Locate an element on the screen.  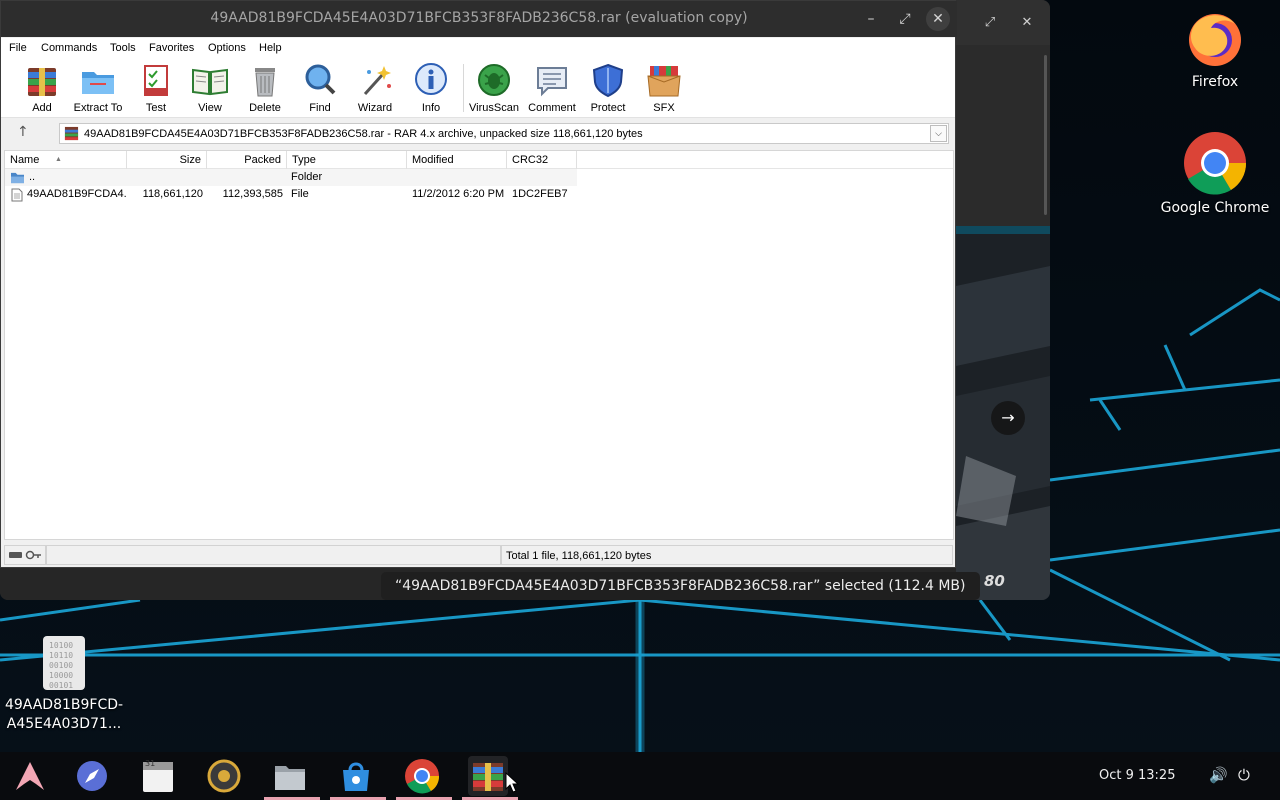
sfx-button: SFX is located at coordinates (664, 89).